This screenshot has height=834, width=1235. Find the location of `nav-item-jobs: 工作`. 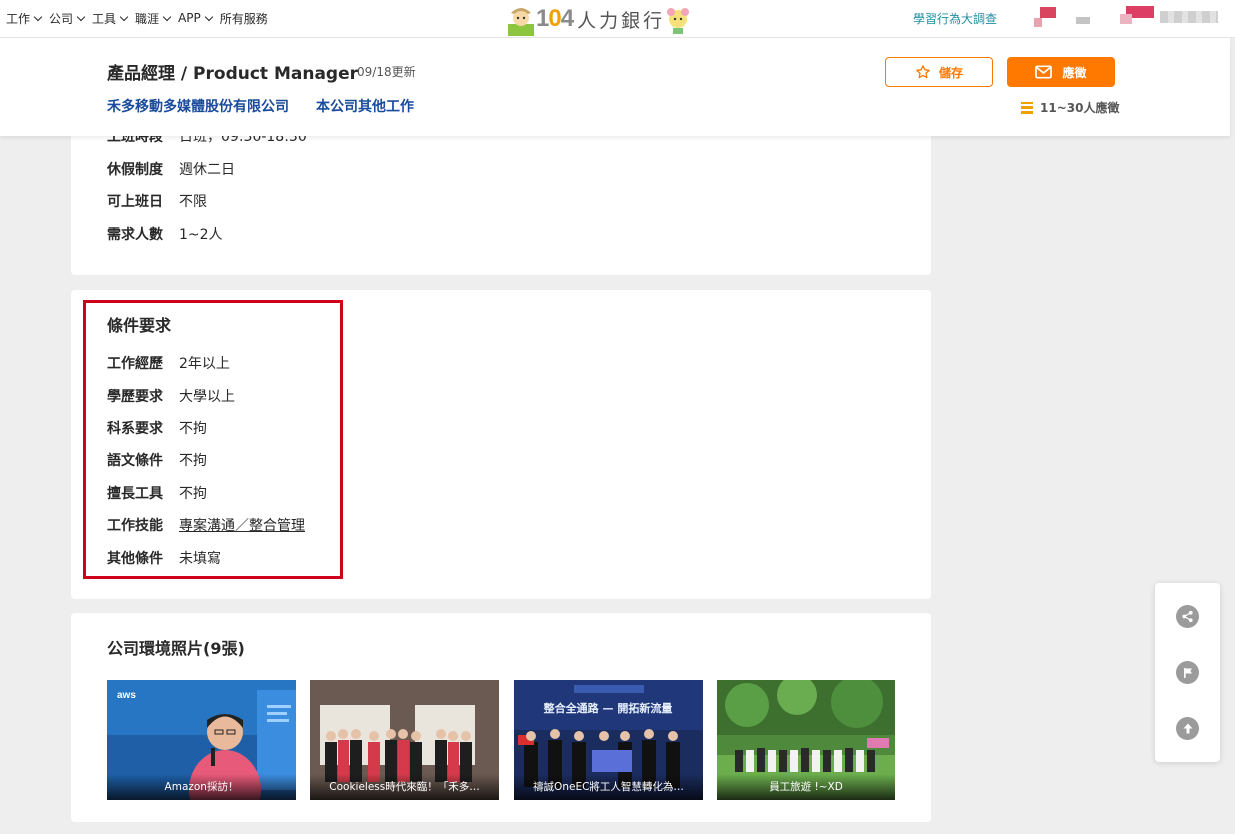

nav-item-jobs: 工作 is located at coordinates (24, 18).